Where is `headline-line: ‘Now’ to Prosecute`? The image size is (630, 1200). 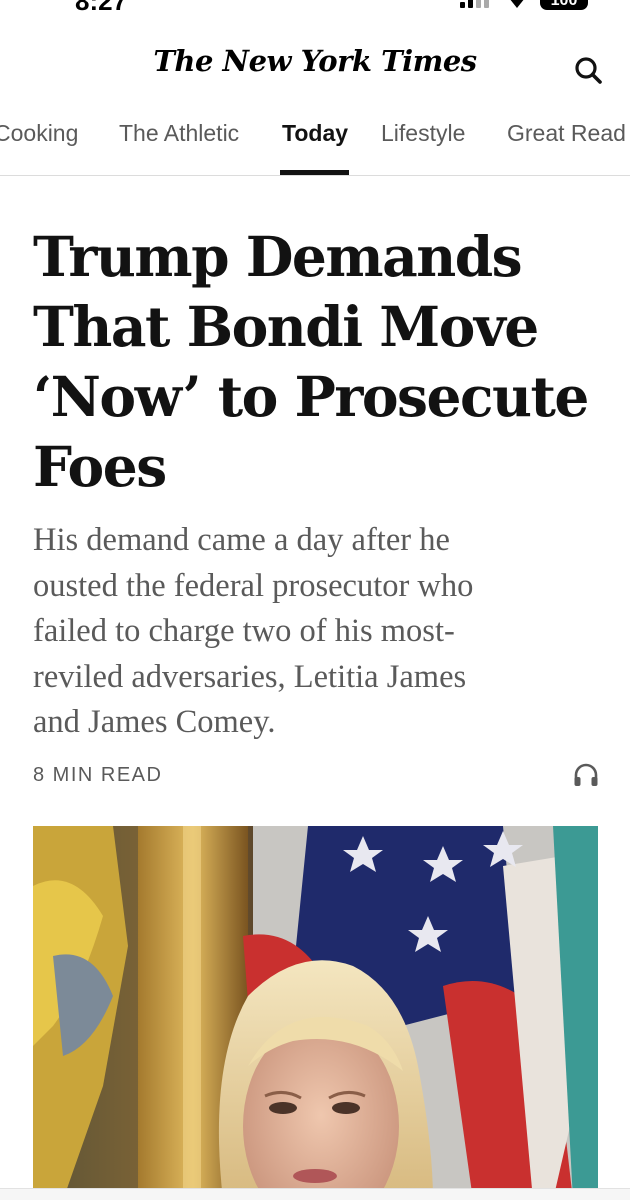
headline-line: ‘Now’ to Prosecute is located at coordinates (311, 396).